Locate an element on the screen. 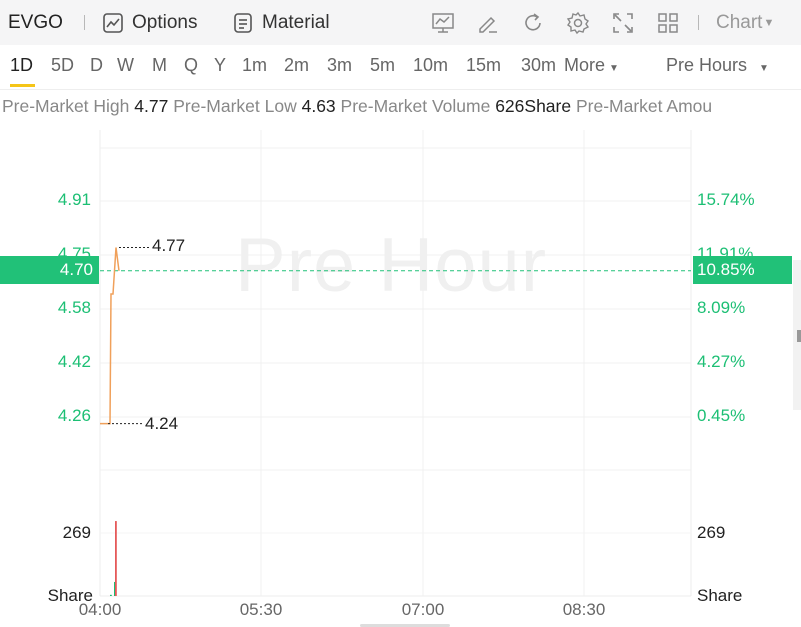 The image size is (801, 627). price-axis-label-left: 4.58 is located at coordinates (74, 307).